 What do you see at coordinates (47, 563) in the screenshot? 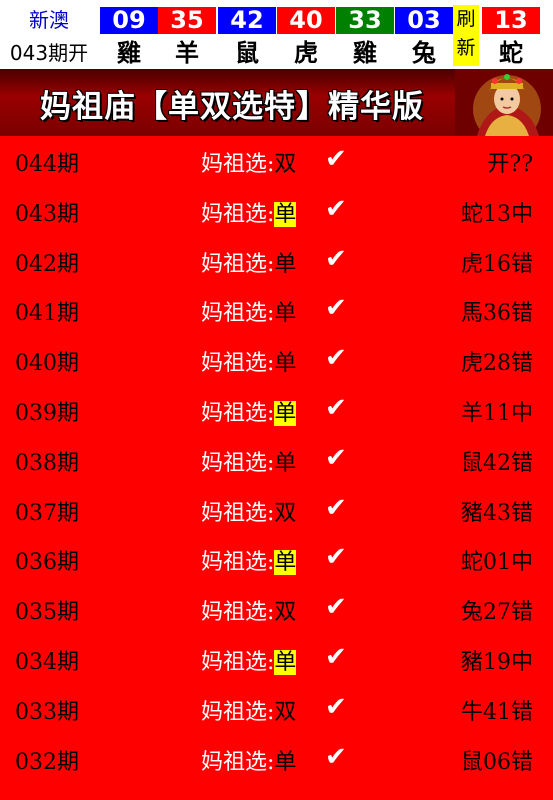
I see `issue-number: 036期` at bounding box center [47, 563].